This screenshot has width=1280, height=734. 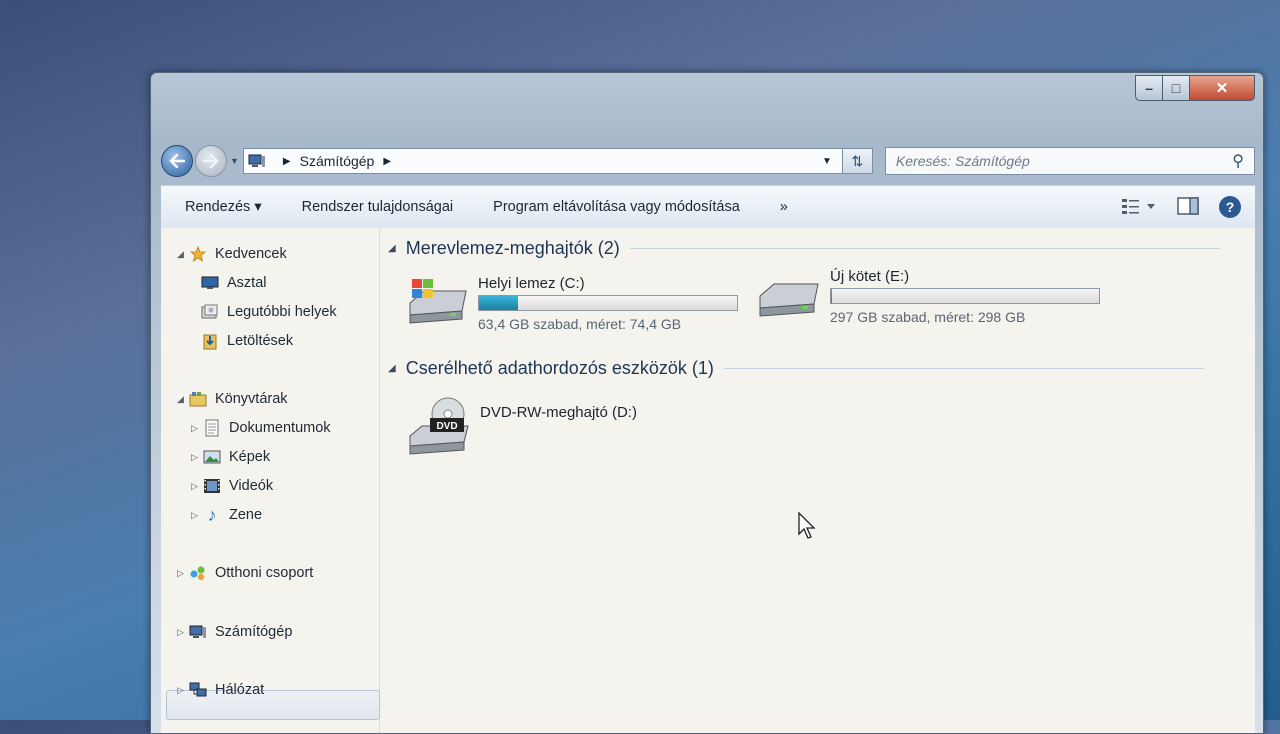 I want to click on nav-downloads-label: Letöltések, so click(x=260, y=341).